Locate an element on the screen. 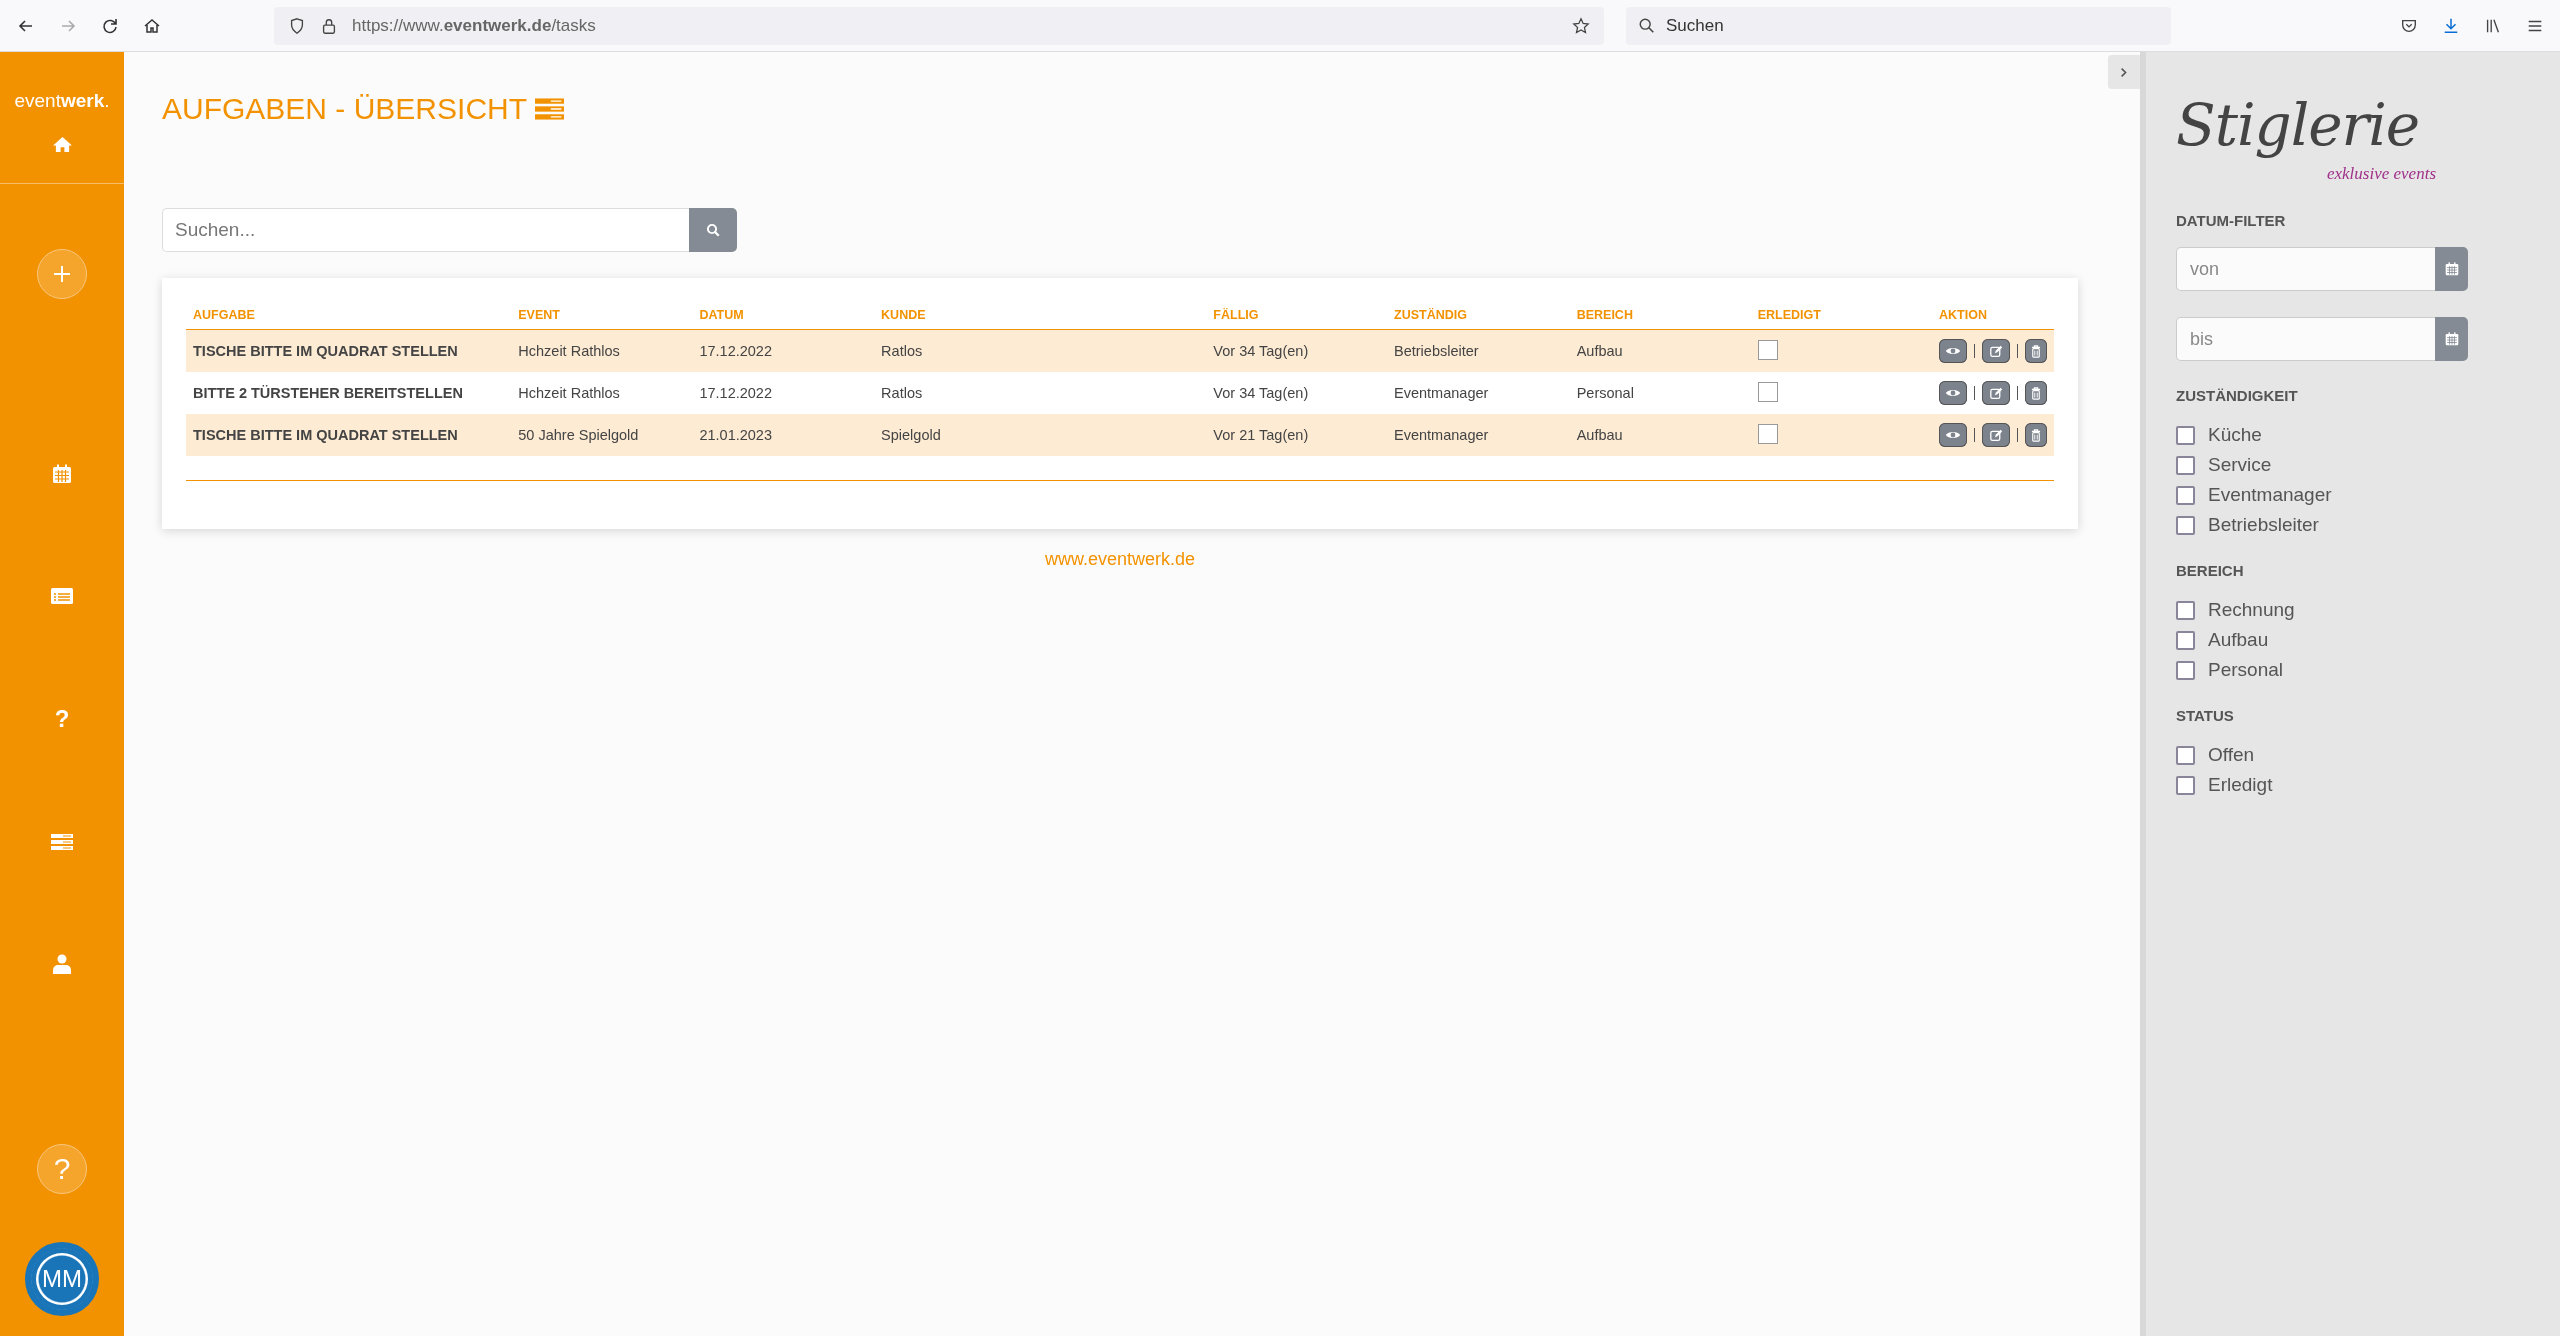  column-header: BEREICH is located at coordinates (1604, 315).